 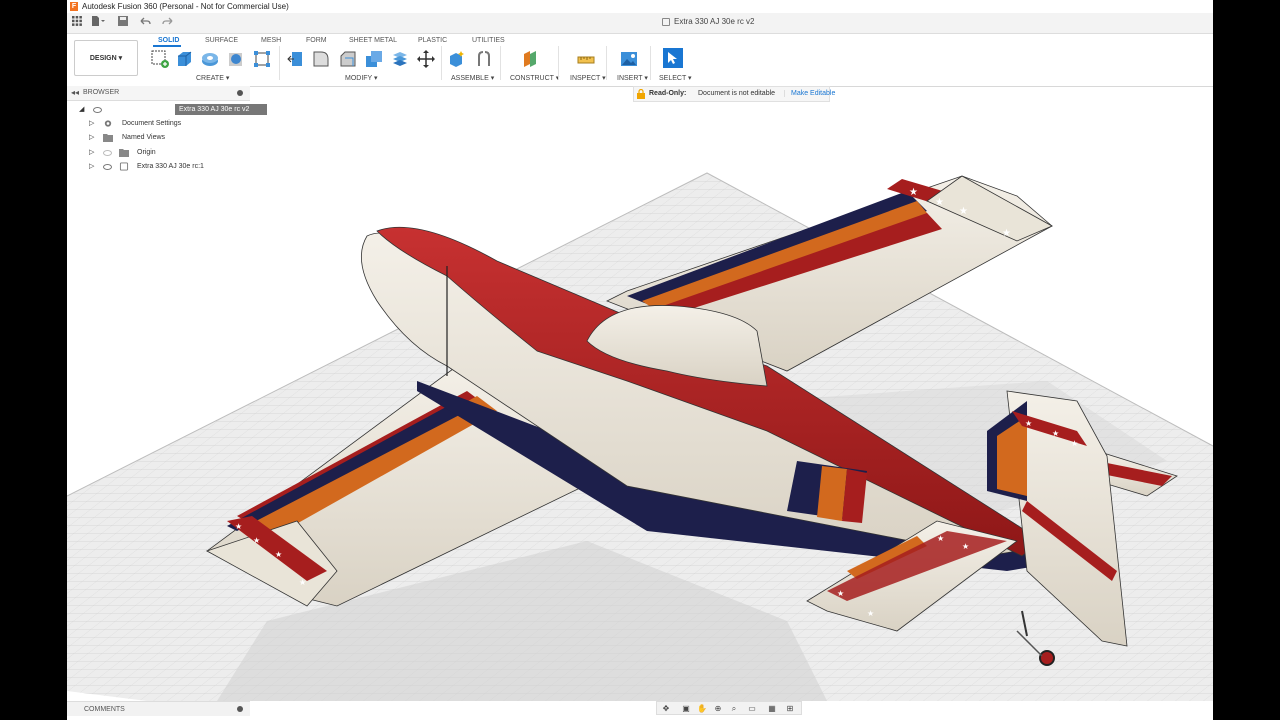 I want to click on form-tool-icon, so click(x=262, y=59).